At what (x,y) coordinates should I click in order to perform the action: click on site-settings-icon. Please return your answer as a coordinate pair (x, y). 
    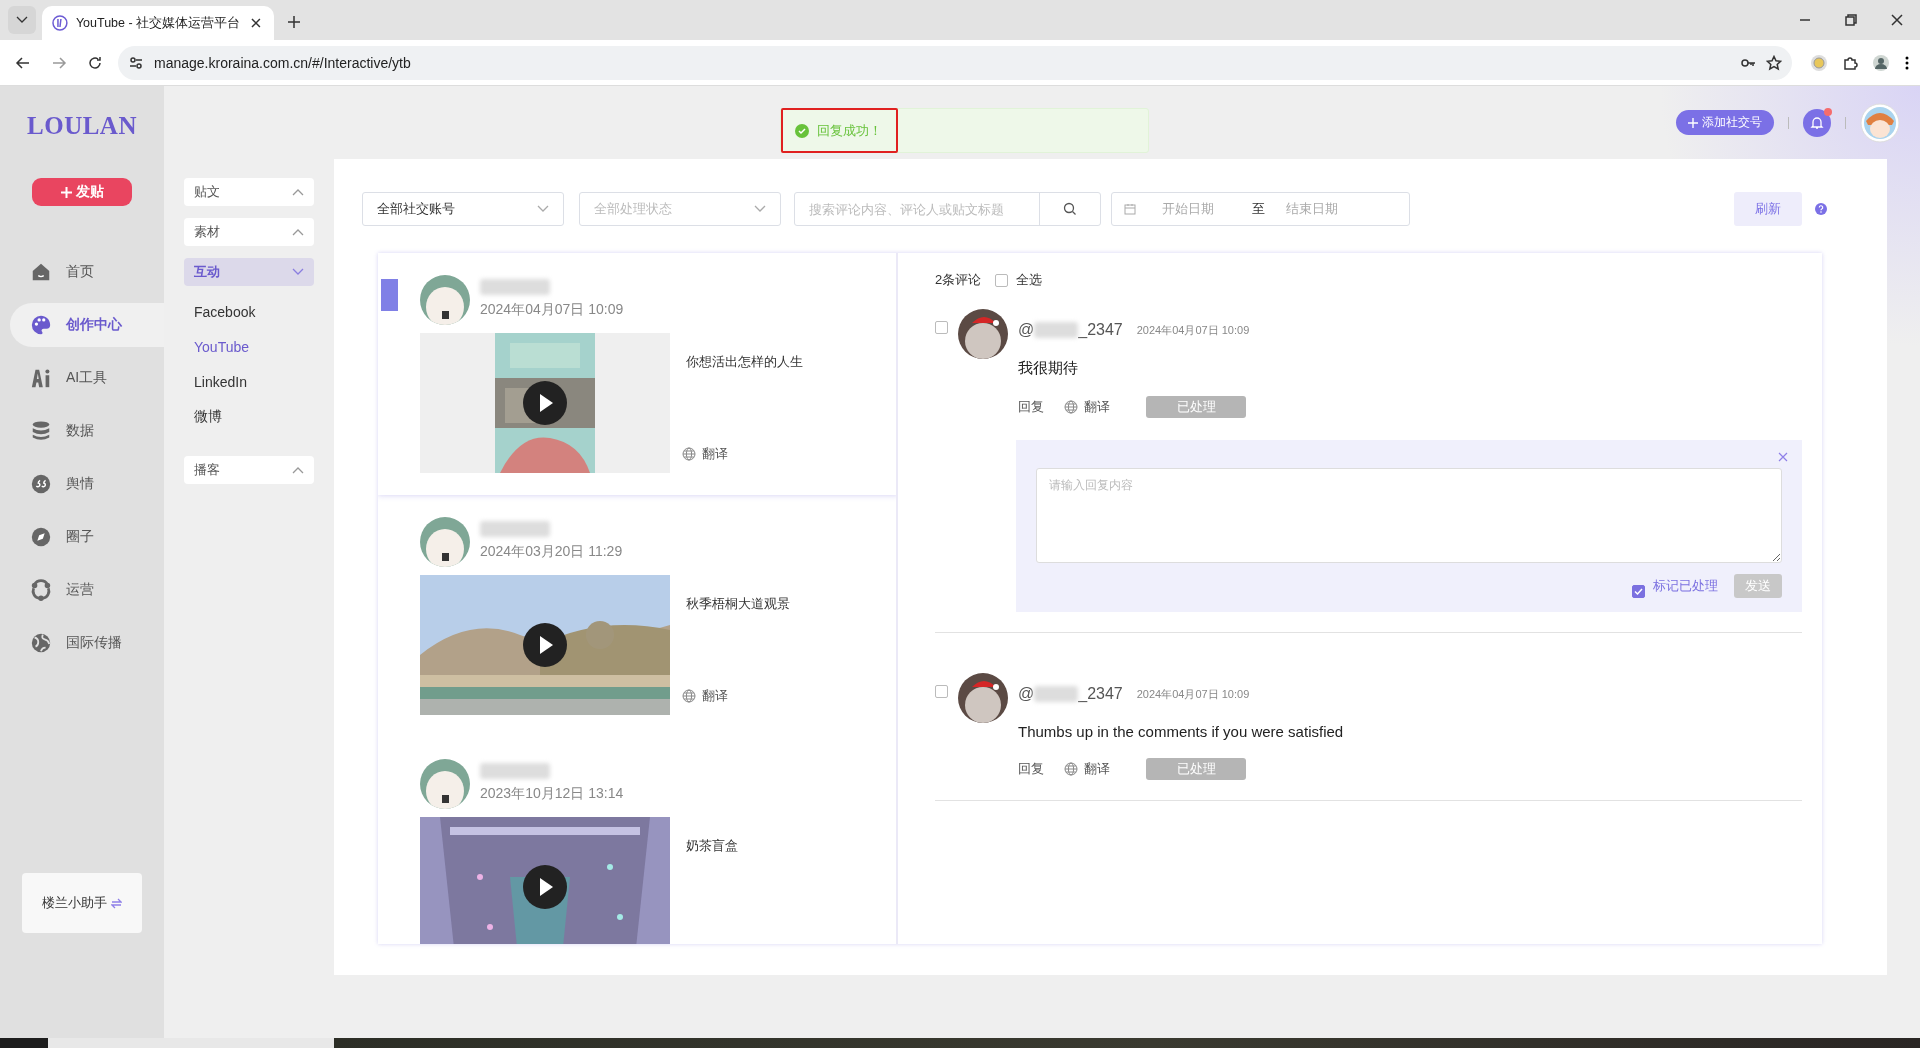
    Looking at the image, I should click on (136, 62).